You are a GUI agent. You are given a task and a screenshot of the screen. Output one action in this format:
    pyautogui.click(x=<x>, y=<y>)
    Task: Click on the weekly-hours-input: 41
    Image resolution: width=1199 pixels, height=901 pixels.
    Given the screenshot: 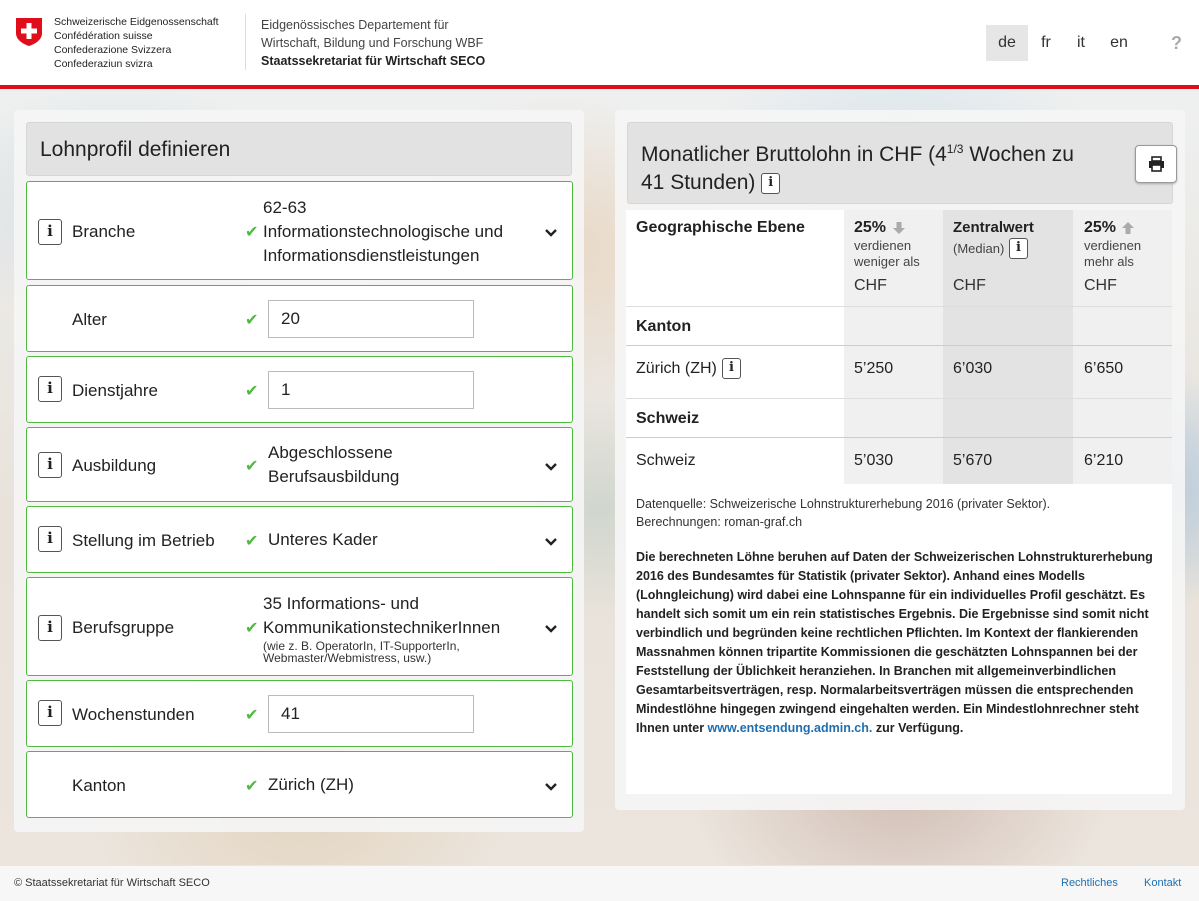 What is the action you would take?
    pyautogui.click(x=371, y=714)
    